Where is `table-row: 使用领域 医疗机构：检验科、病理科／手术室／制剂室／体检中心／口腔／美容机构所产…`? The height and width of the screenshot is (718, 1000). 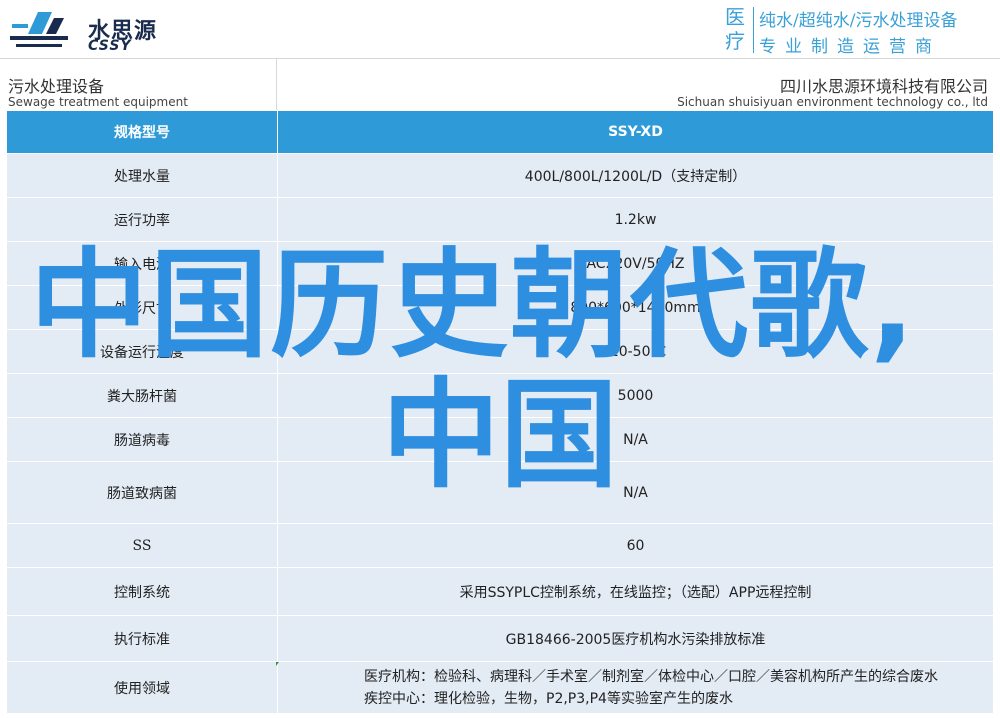
table-row: 使用领域 医疗机构：检验科、病理科／手术室／制剂室／体检中心／口腔／美容机构所产… is located at coordinates (500, 687).